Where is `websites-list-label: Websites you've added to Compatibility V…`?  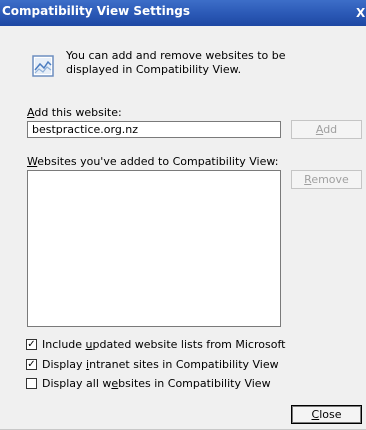
websites-list-label: Websites you've added to Compatibility V… is located at coordinates (152, 161).